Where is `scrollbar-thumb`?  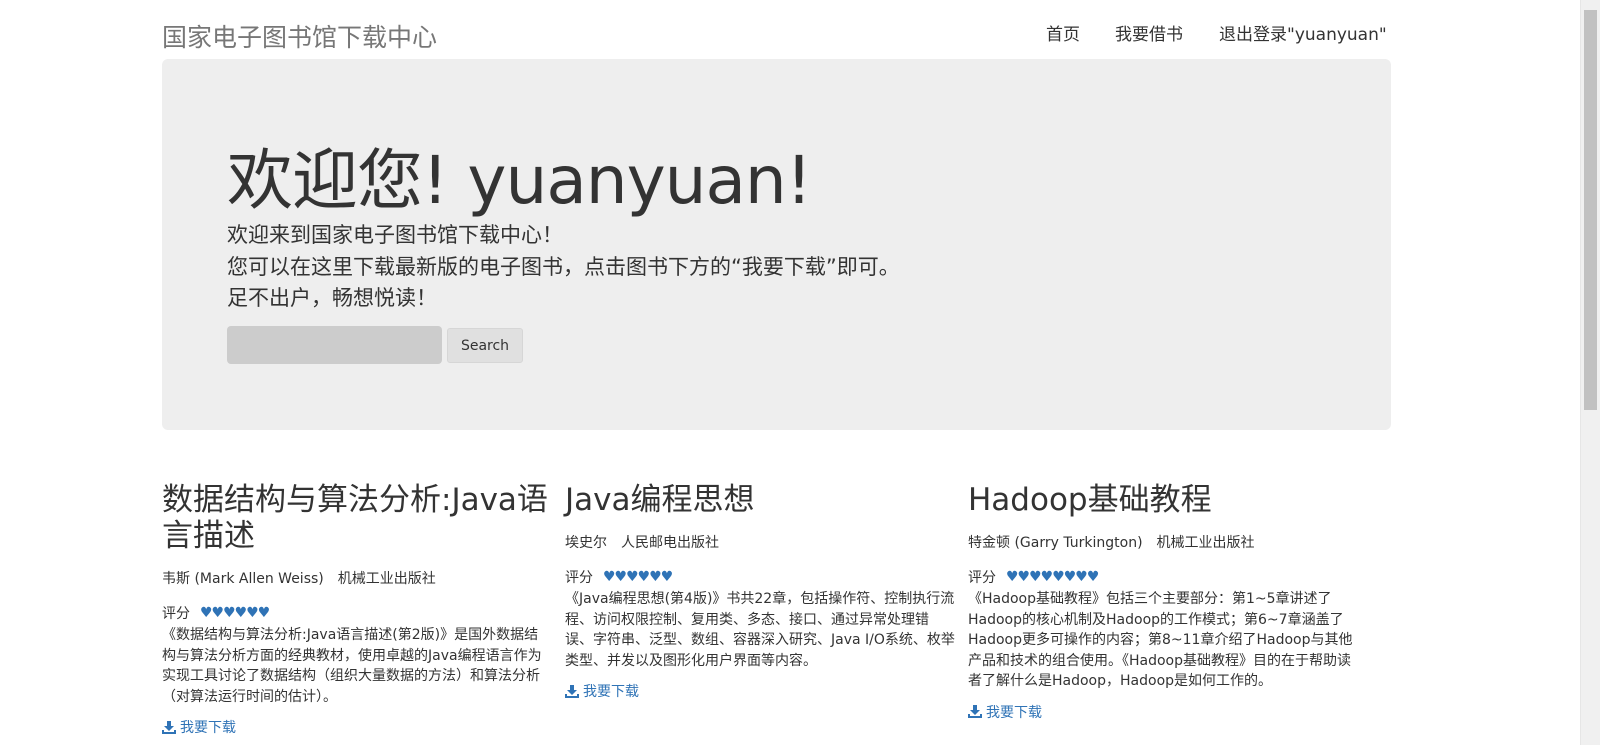 scrollbar-thumb is located at coordinates (1590, 210).